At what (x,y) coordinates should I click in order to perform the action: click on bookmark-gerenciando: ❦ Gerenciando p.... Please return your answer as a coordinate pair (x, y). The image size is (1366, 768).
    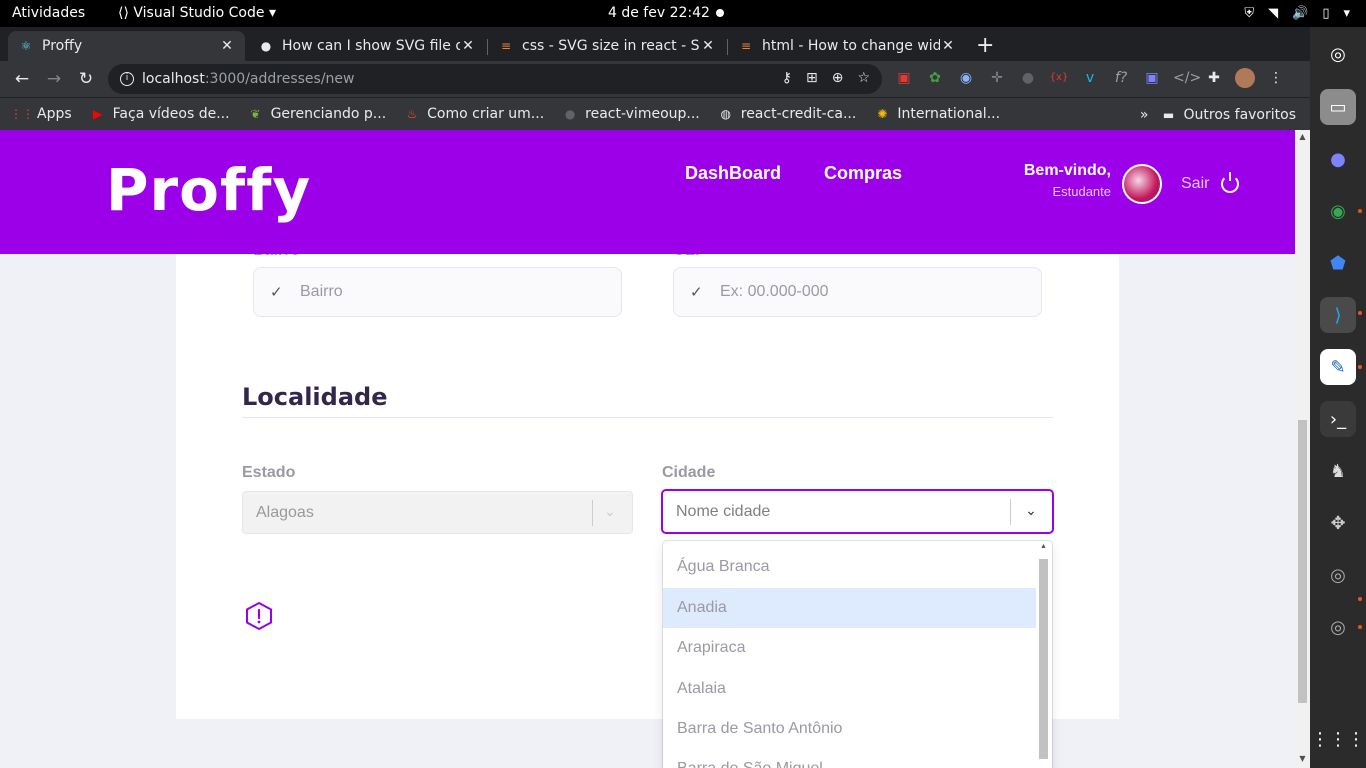
    Looking at the image, I should click on (317, 114).